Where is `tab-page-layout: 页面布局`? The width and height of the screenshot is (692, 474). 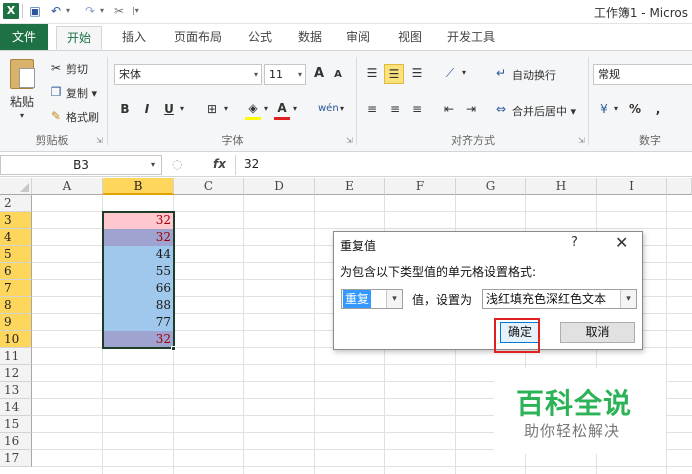 tab-page-layout: 页面布局 is located at coordinates (198, 38).